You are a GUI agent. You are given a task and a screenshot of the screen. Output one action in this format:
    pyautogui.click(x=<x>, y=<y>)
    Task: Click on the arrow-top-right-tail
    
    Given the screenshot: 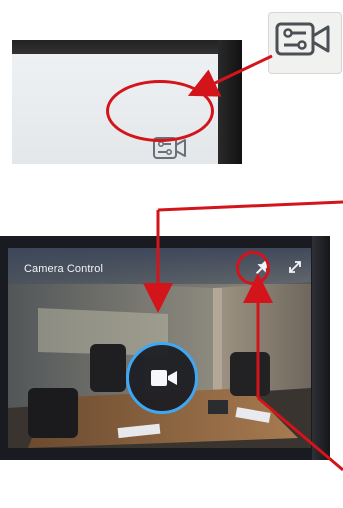 What is the action you would take?
    pyautogui.click(x=250, y=206)
    